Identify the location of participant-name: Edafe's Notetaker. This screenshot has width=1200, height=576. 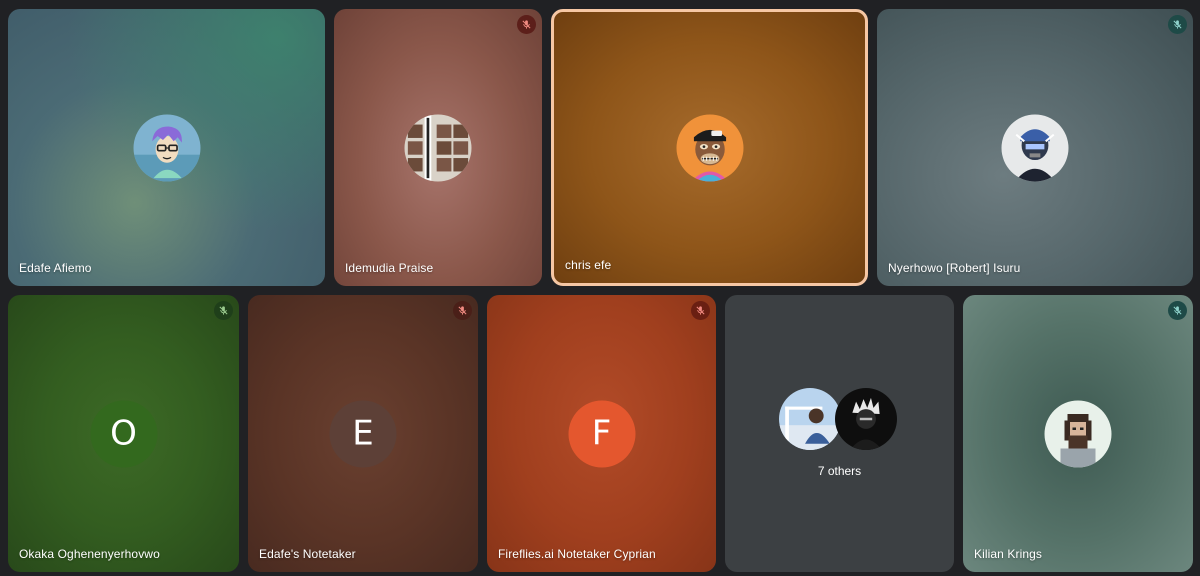
(307, 554).